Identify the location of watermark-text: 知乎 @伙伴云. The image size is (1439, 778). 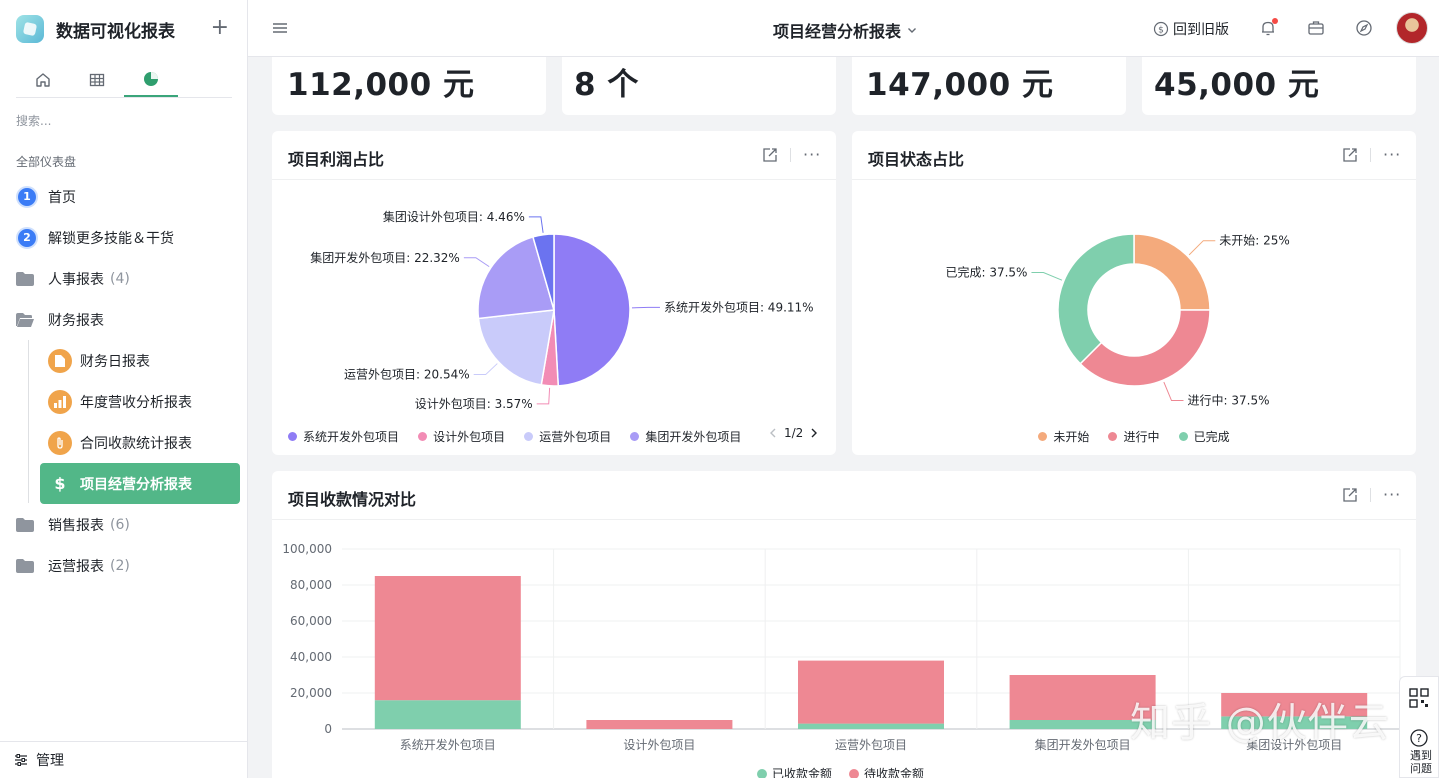
(1260, 723).